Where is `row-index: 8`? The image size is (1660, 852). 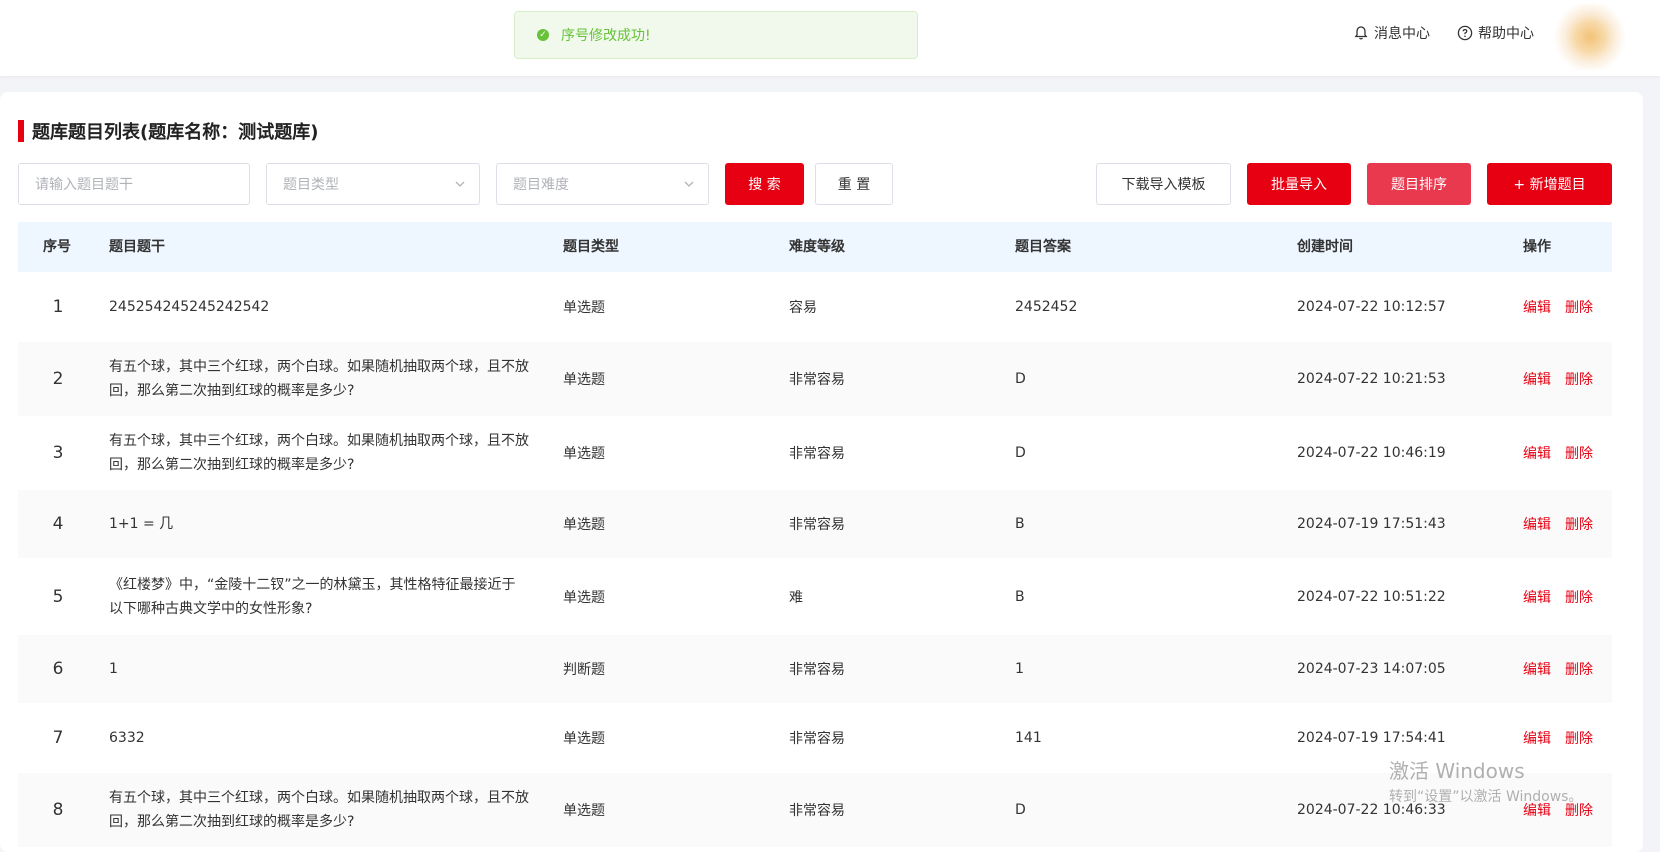 row-index: 8 is located at coordinates (58, 810).